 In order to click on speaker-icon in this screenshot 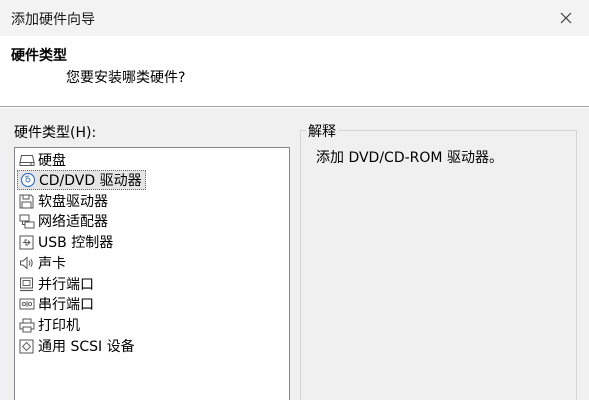, I will do `click(26, 263)`.